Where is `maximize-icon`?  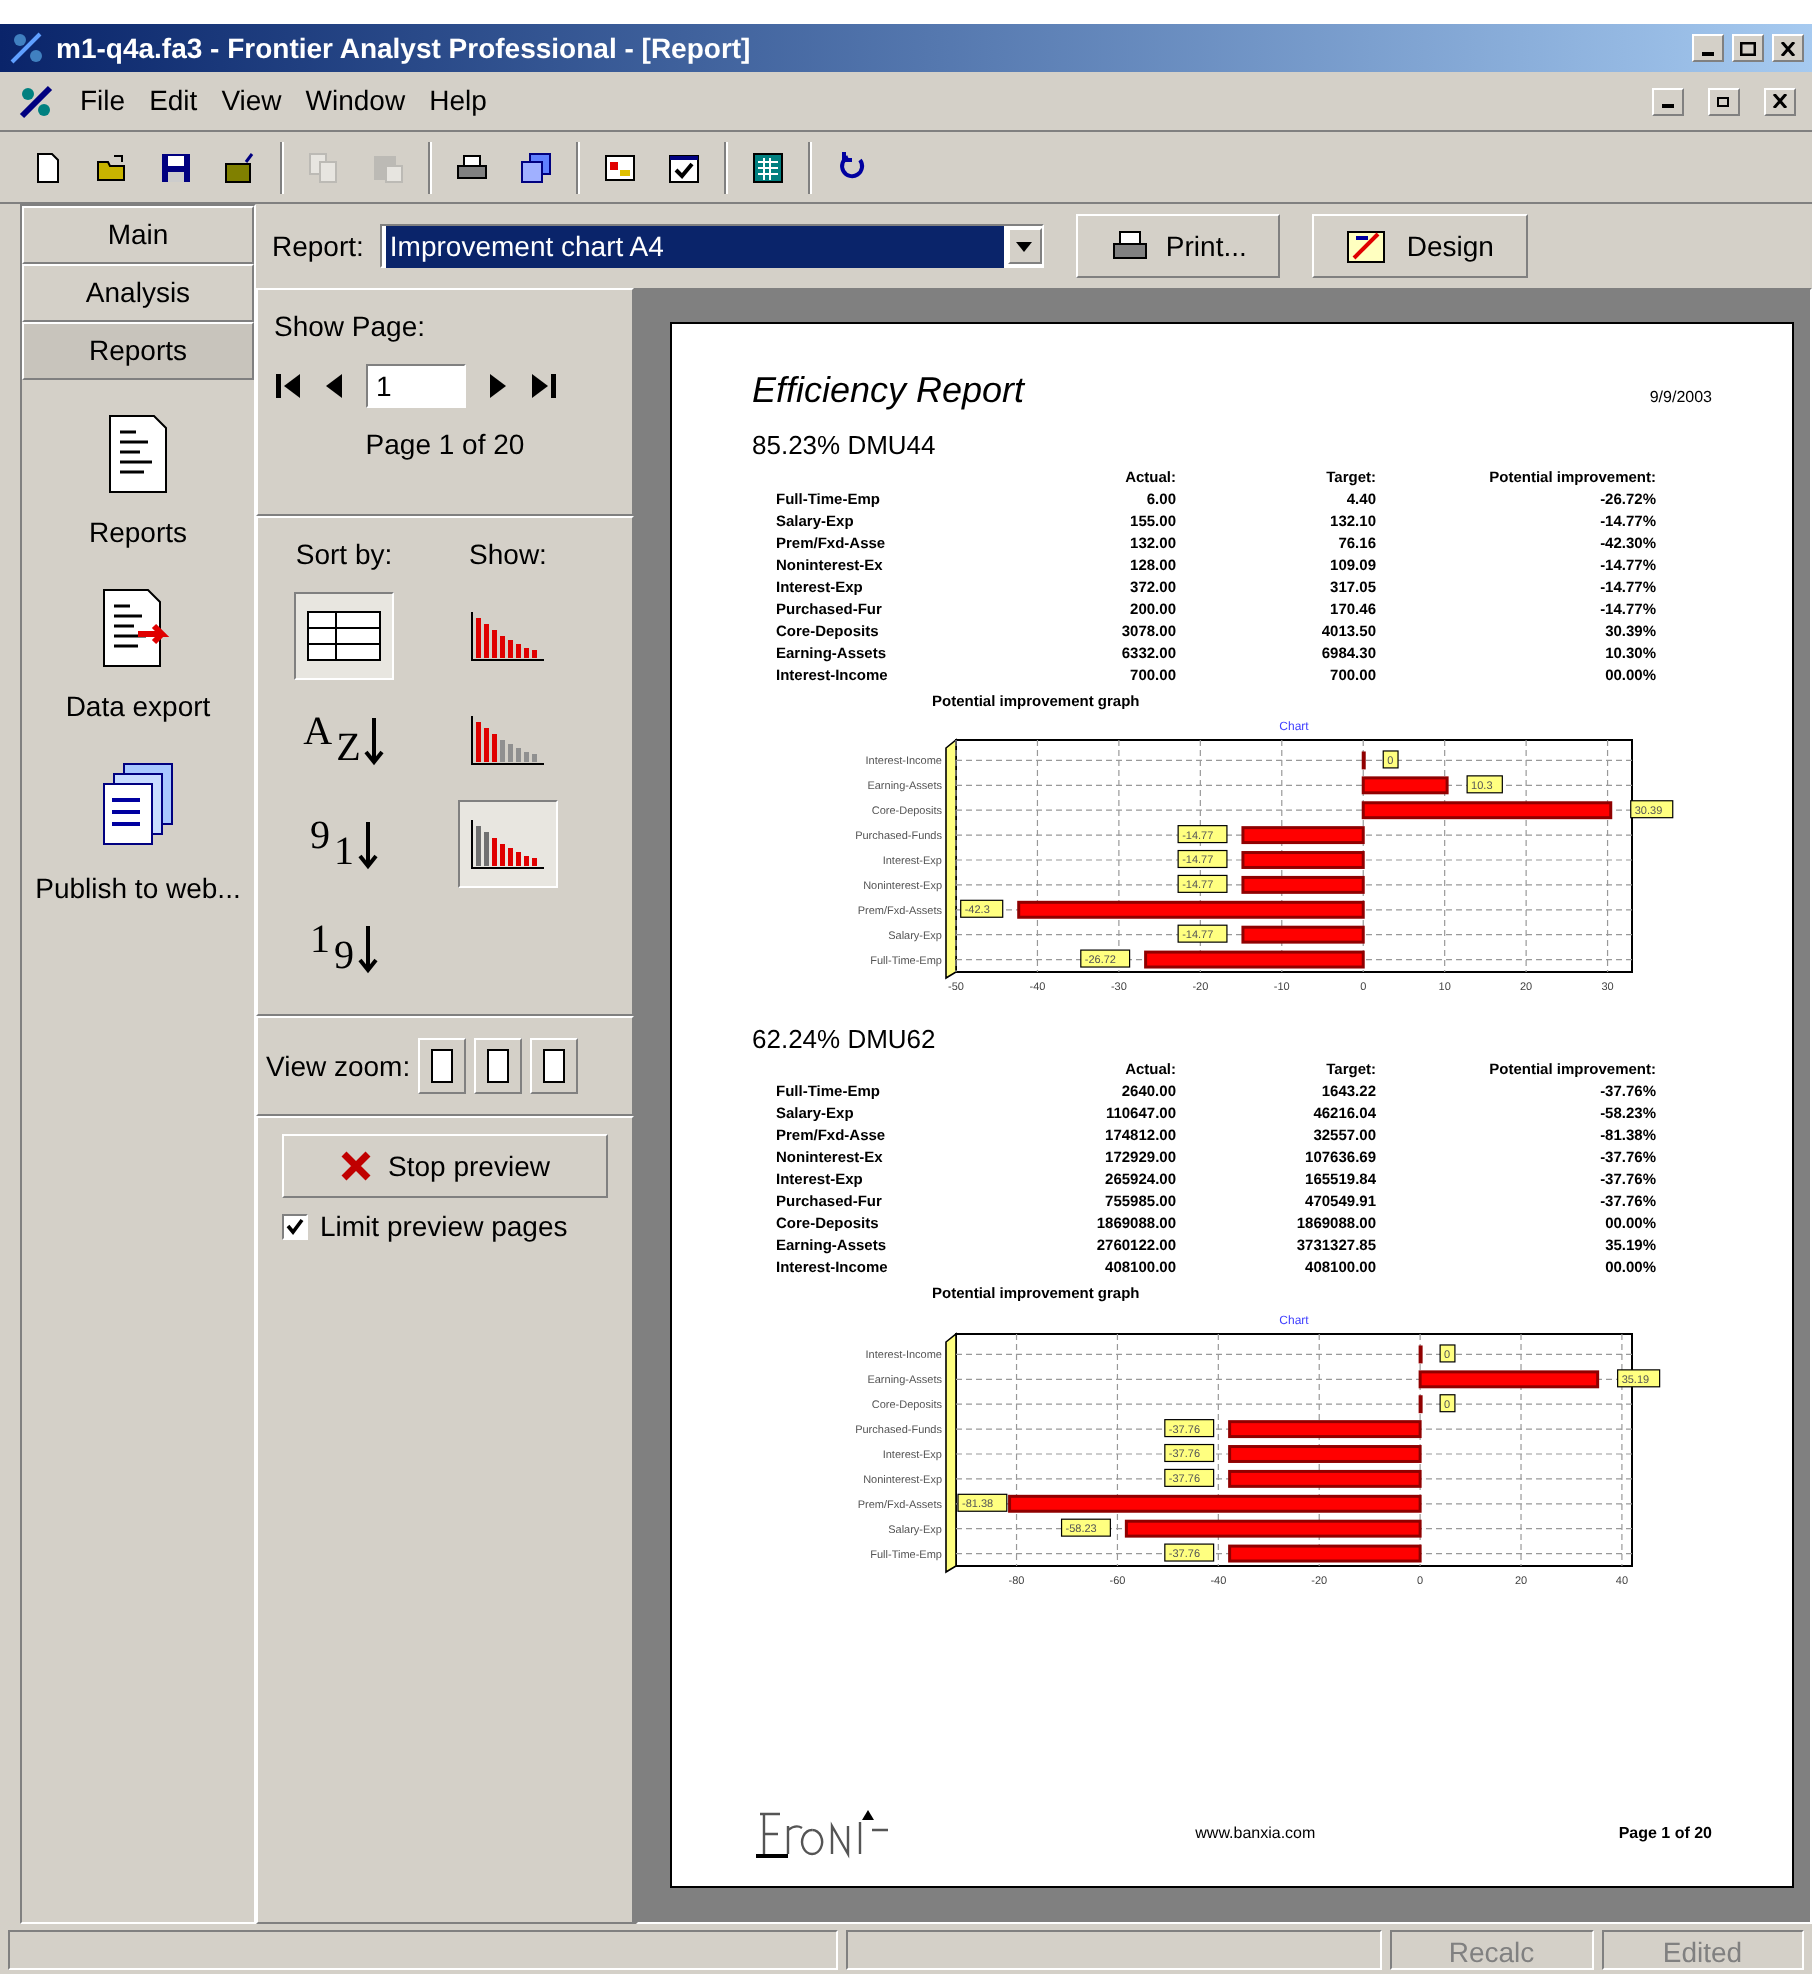
maximize-icon is located at coordinates (1748, 48).